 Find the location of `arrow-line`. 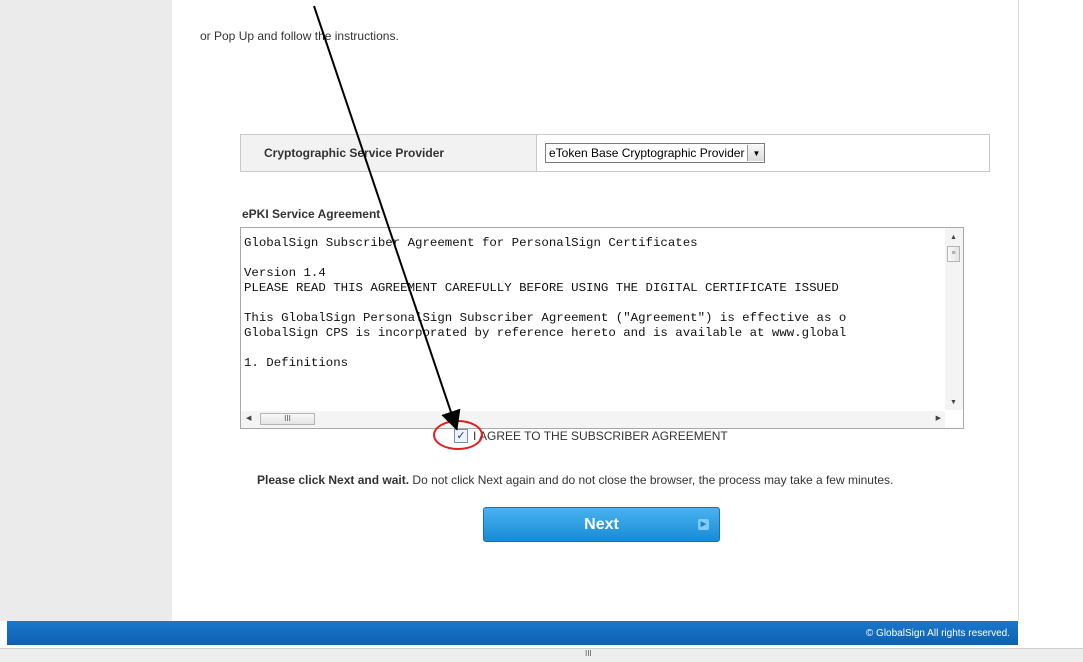

arrow-line is located at coordinates (387, 218).